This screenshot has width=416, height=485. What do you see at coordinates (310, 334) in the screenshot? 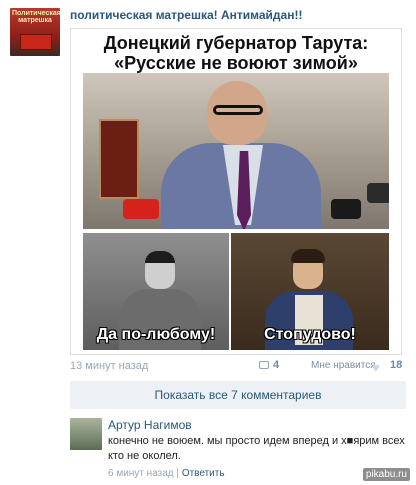
I see `meme-caption-right: Стопудово!` at bounding box center [310, 334].